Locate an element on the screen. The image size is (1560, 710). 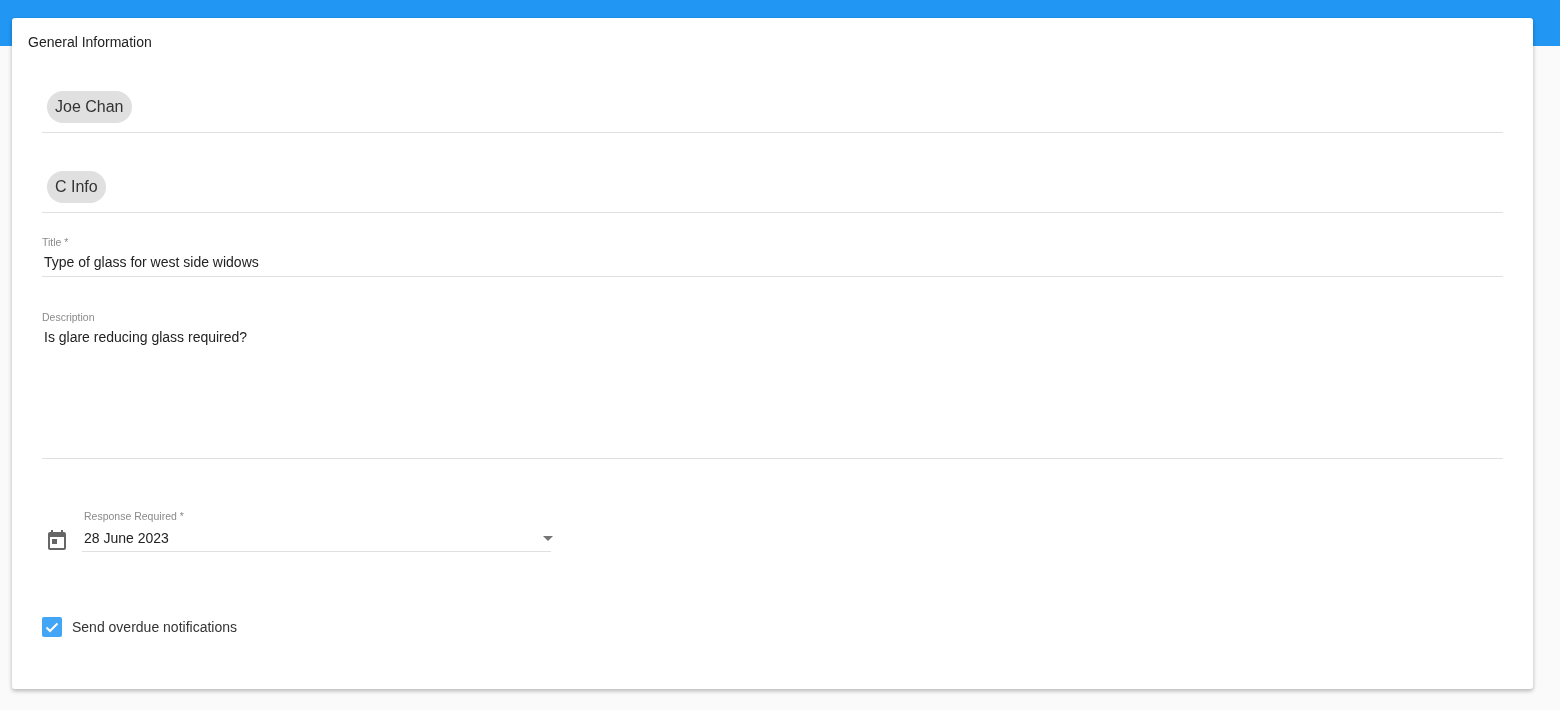
field-label: Title * is located at coordinates (55, 242).